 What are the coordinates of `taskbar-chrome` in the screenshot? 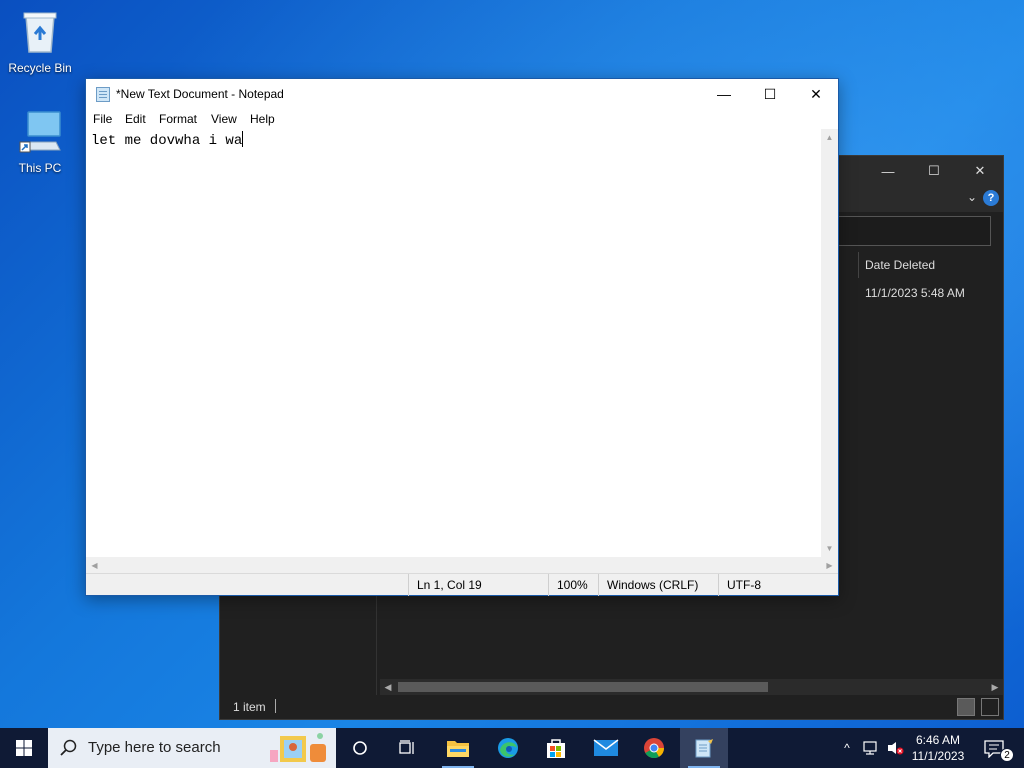 It's located at (654, 748).